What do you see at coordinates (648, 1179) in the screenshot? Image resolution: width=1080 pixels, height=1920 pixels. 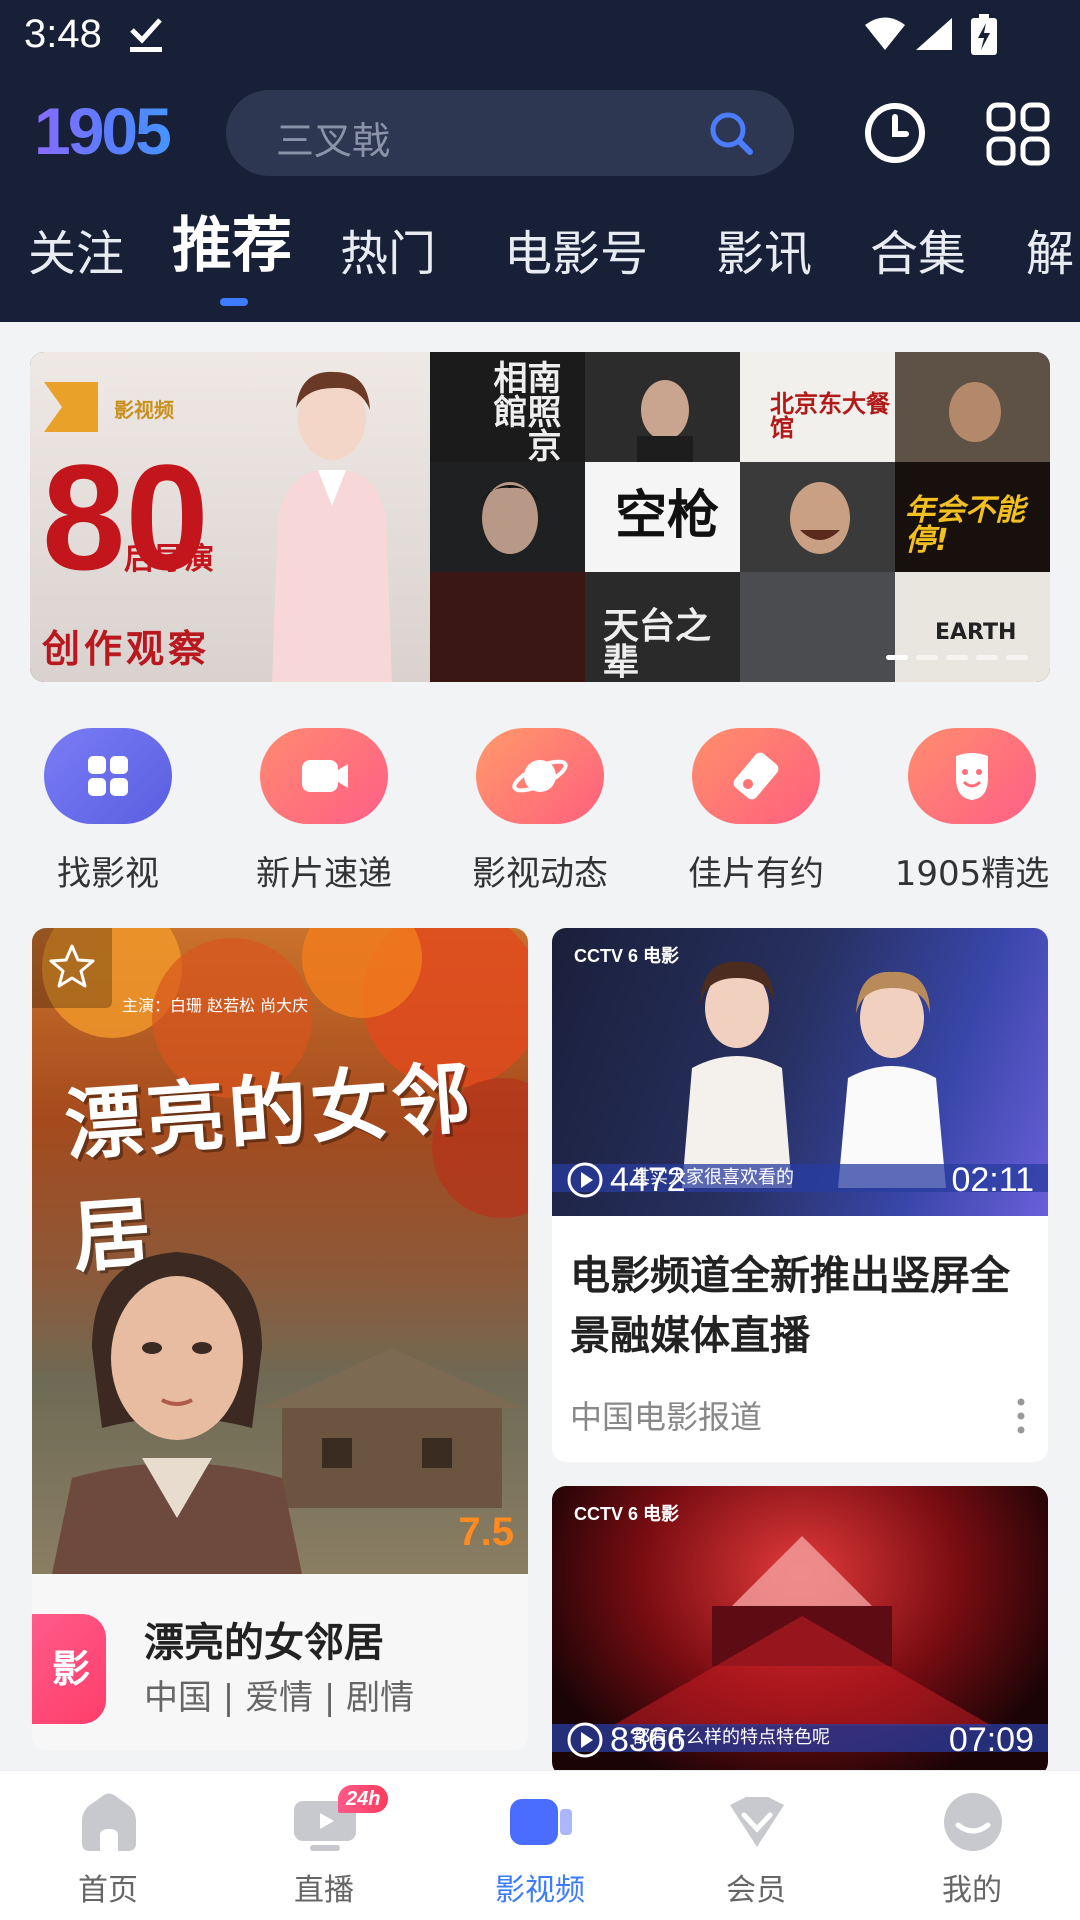 I see `play-count-value: 4472` at bounding box center [648, 1179].